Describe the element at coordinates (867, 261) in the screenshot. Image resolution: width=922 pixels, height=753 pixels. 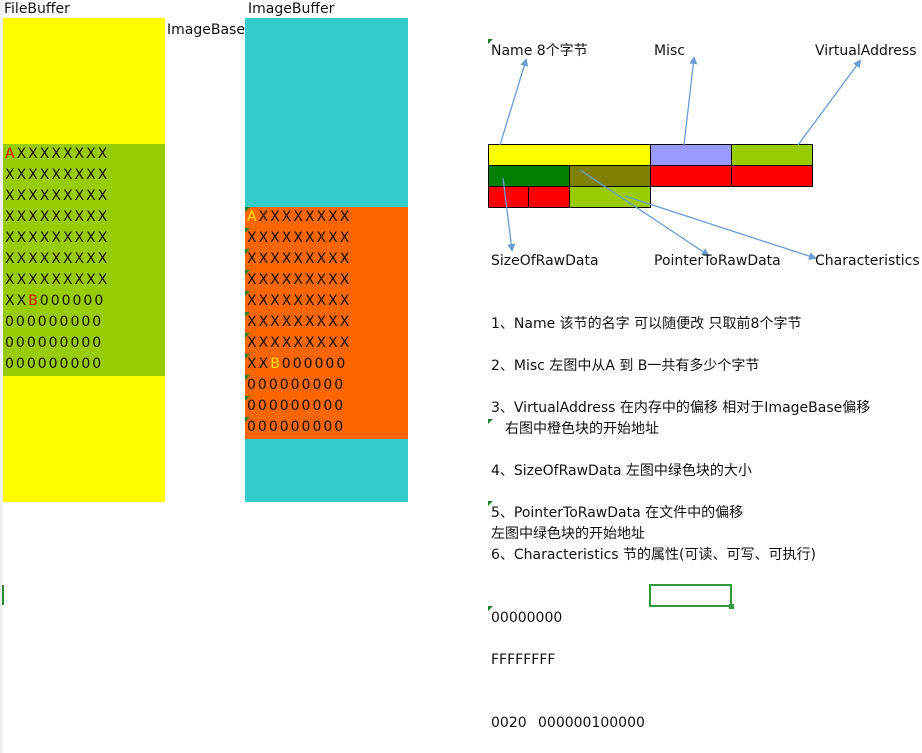
I see `characteristics-field-label: Characteristics` at that location.